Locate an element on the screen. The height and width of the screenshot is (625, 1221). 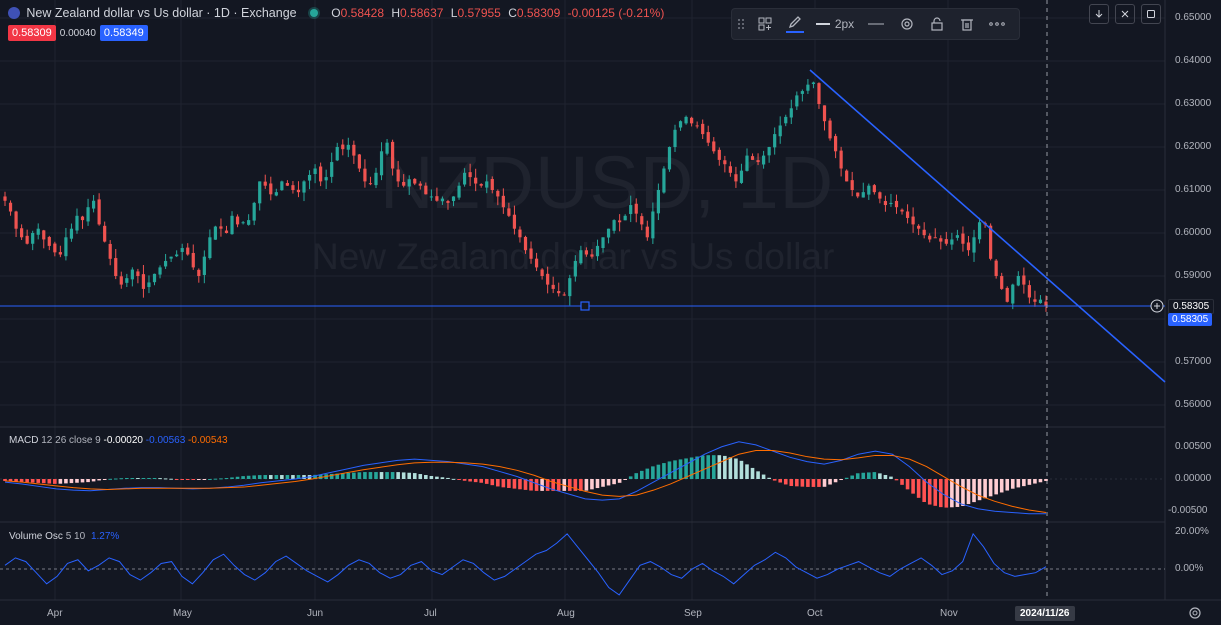
trend-line-drawing is located at coordinates (987, 226).